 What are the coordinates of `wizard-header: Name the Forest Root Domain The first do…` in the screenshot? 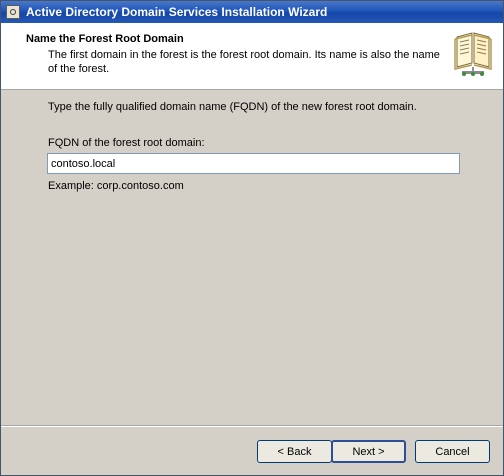 It's located at (252, 56).